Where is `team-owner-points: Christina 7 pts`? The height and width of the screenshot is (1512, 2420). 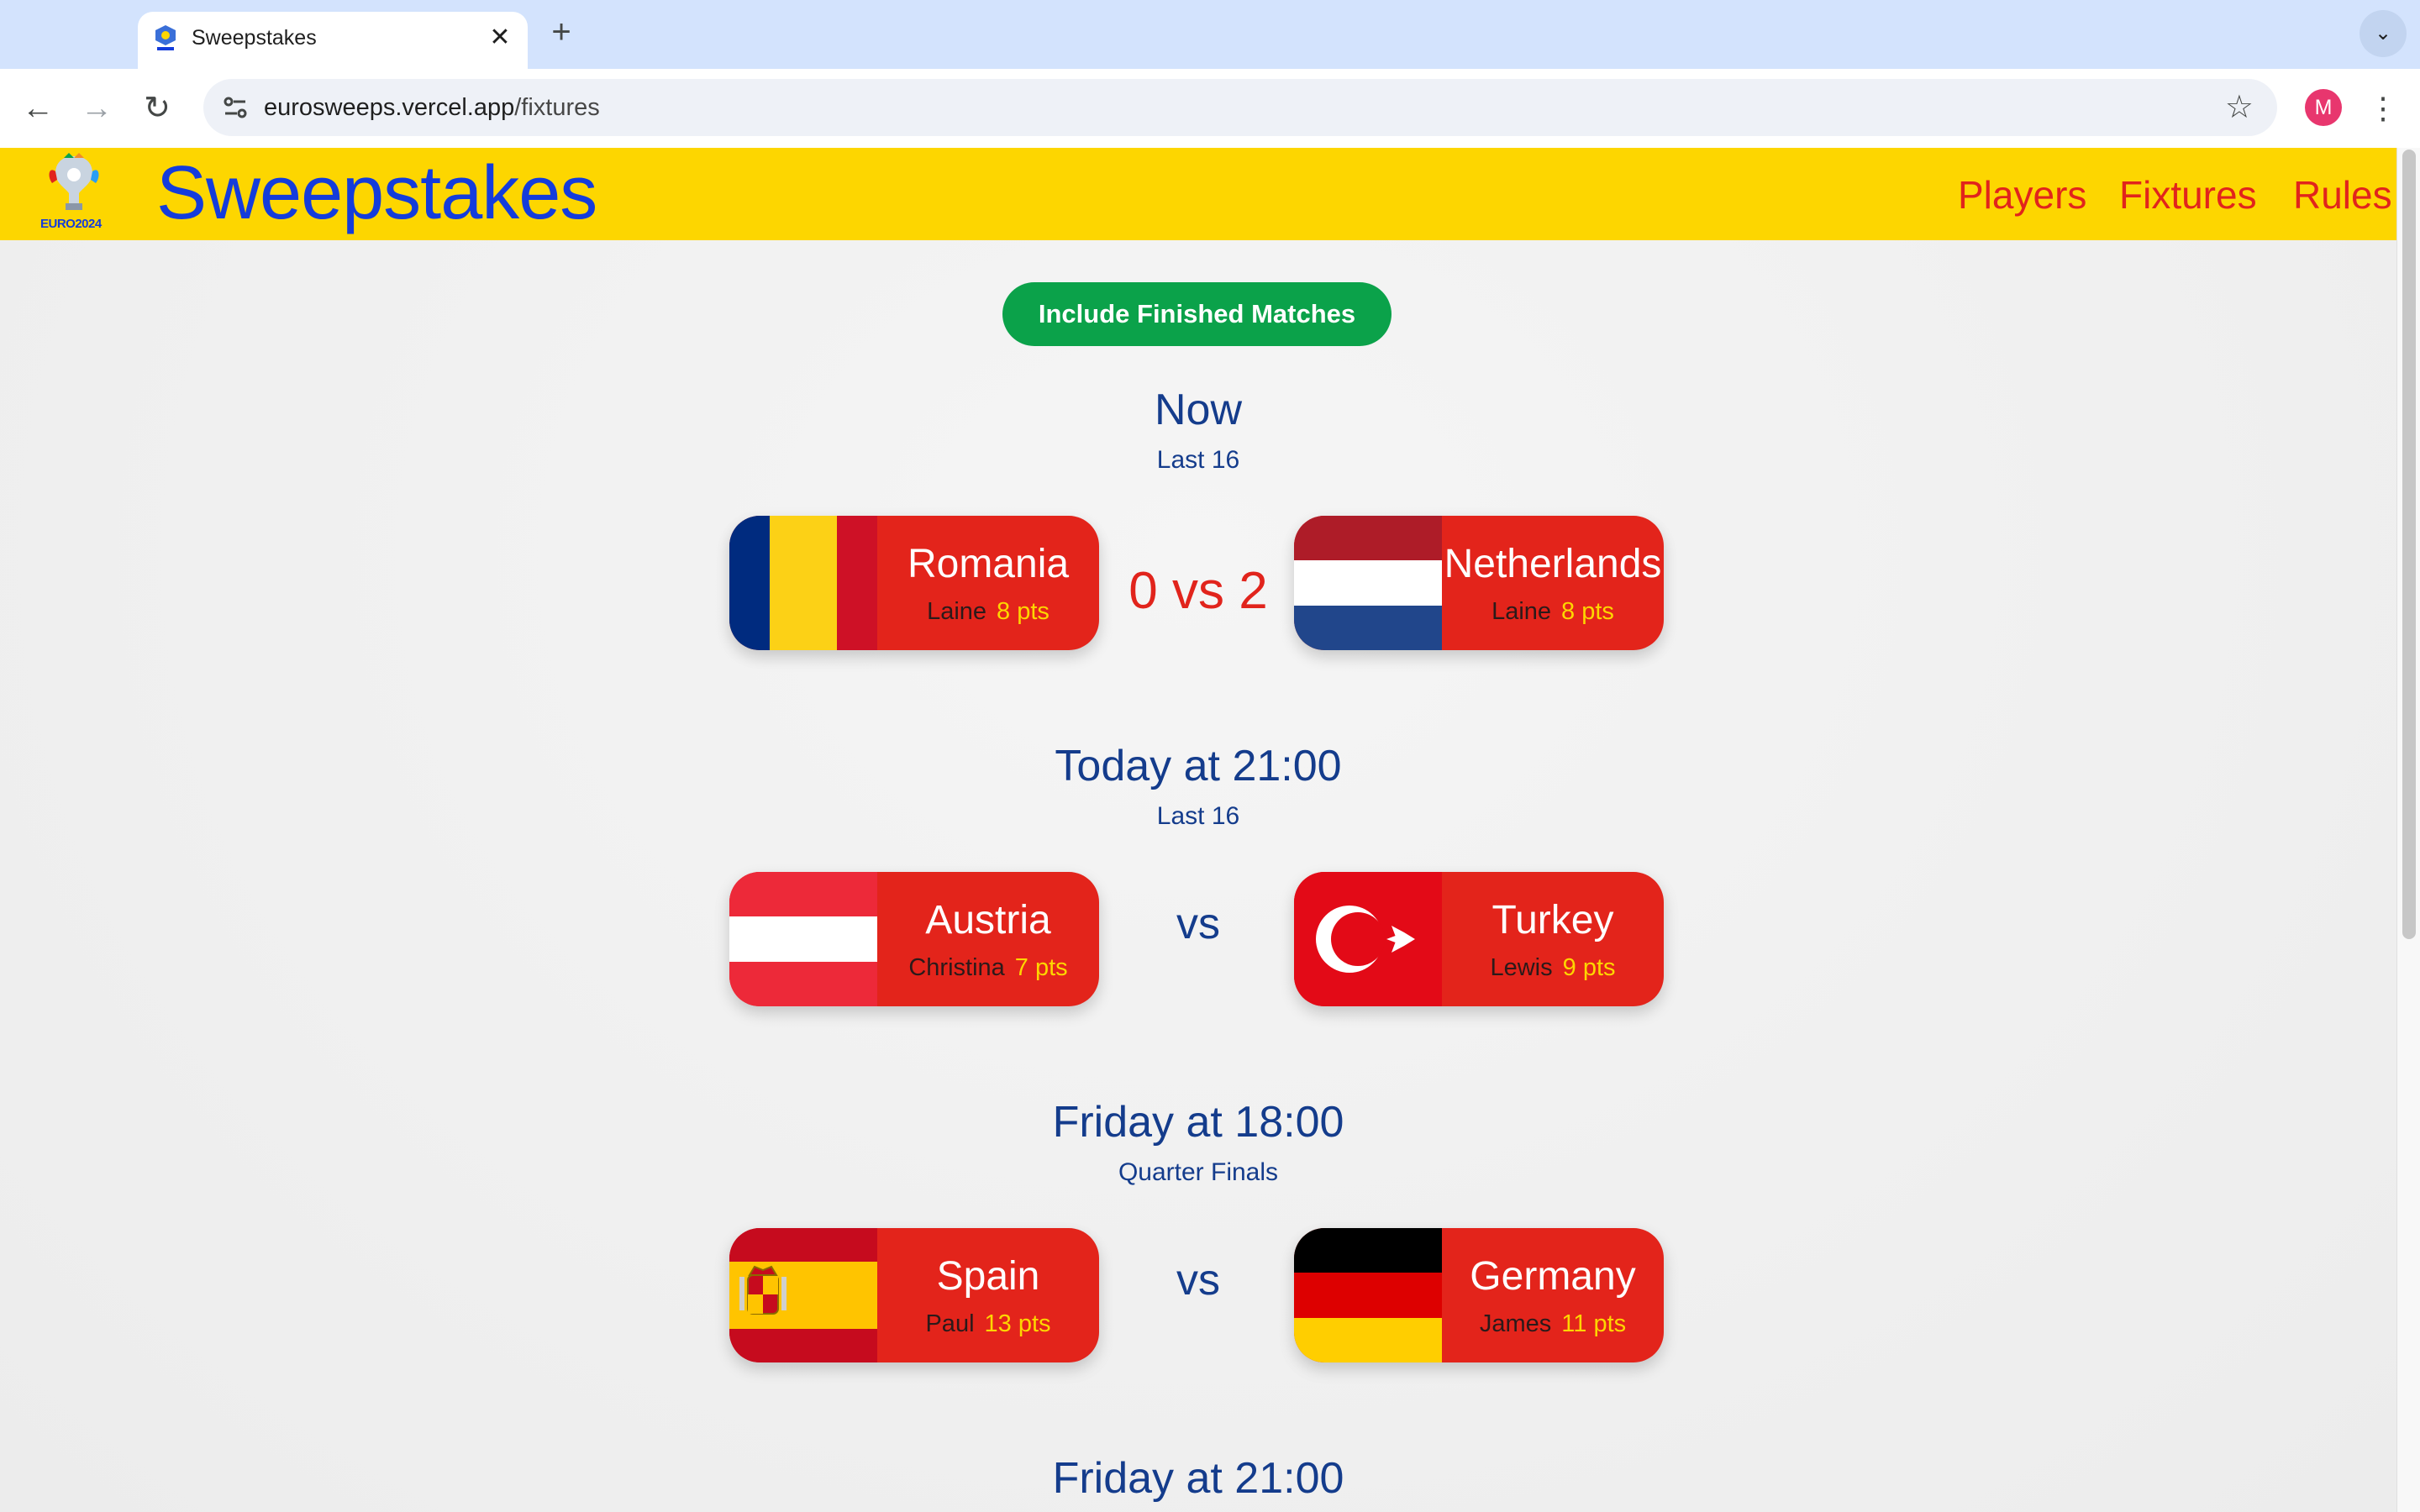 team-owner-points: Christina 7 pts is located at coordinates (988, 968).